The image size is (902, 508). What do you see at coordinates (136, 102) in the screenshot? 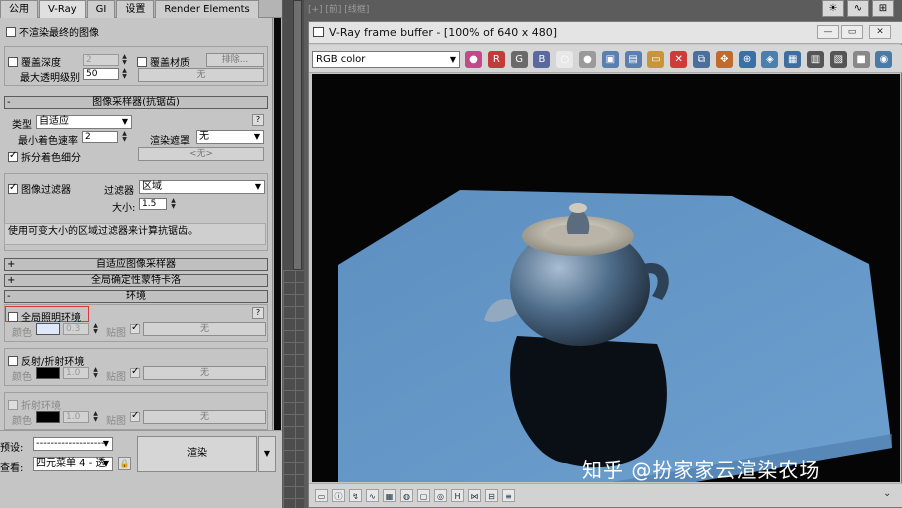
I see `image-sampler-rollout-header: - 图像采样器(抗锯齿)` at bounding box center [136, 102].